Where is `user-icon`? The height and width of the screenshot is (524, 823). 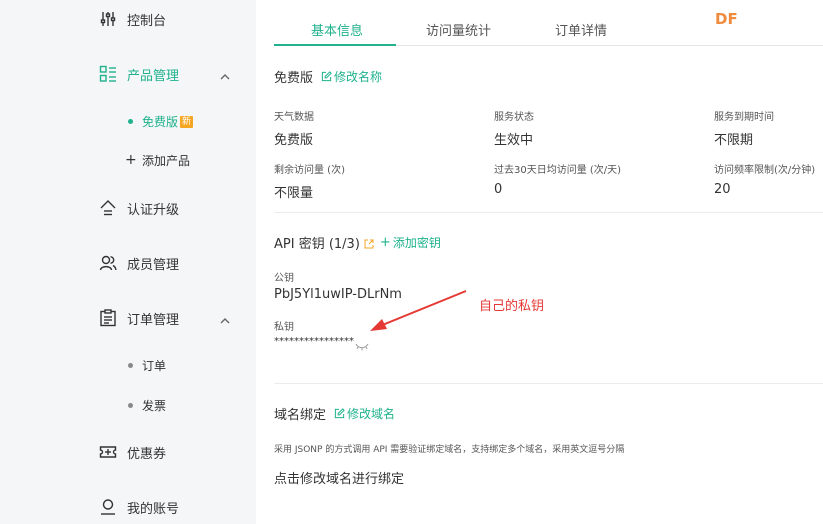
user-icon is located at coordinates (108, 507).